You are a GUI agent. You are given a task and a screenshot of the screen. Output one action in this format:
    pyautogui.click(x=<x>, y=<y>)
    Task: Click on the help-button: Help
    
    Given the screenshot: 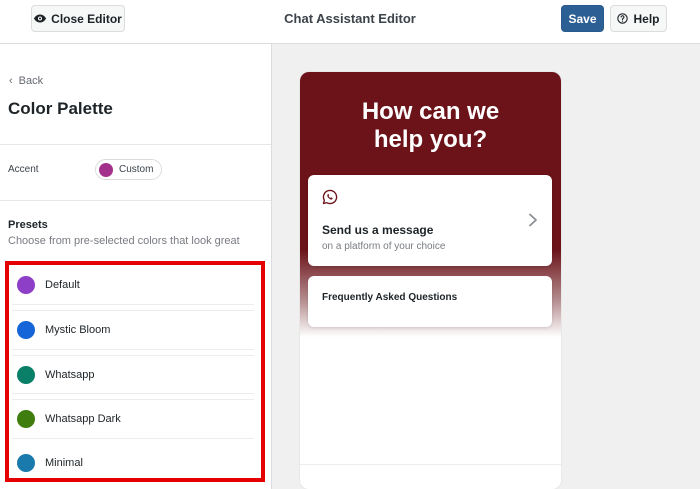 What is the action you would take?
    pyautogui.click(x=638, y=18)
    